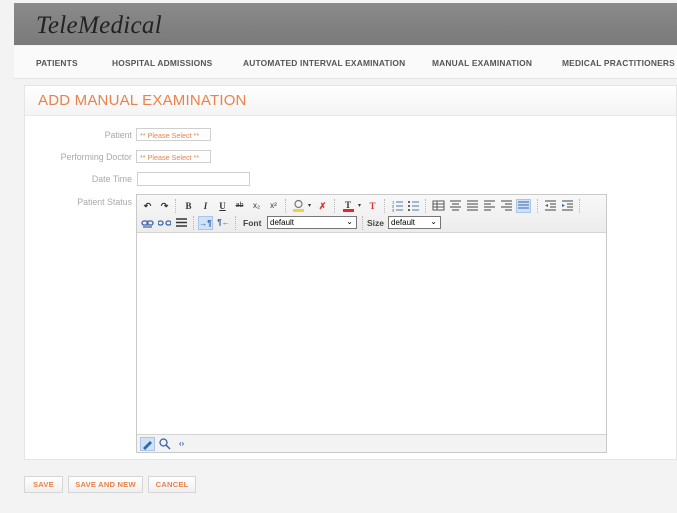 This screenshot has width=677, height=513. I want to click on align-full-icon, so click(523, 206).